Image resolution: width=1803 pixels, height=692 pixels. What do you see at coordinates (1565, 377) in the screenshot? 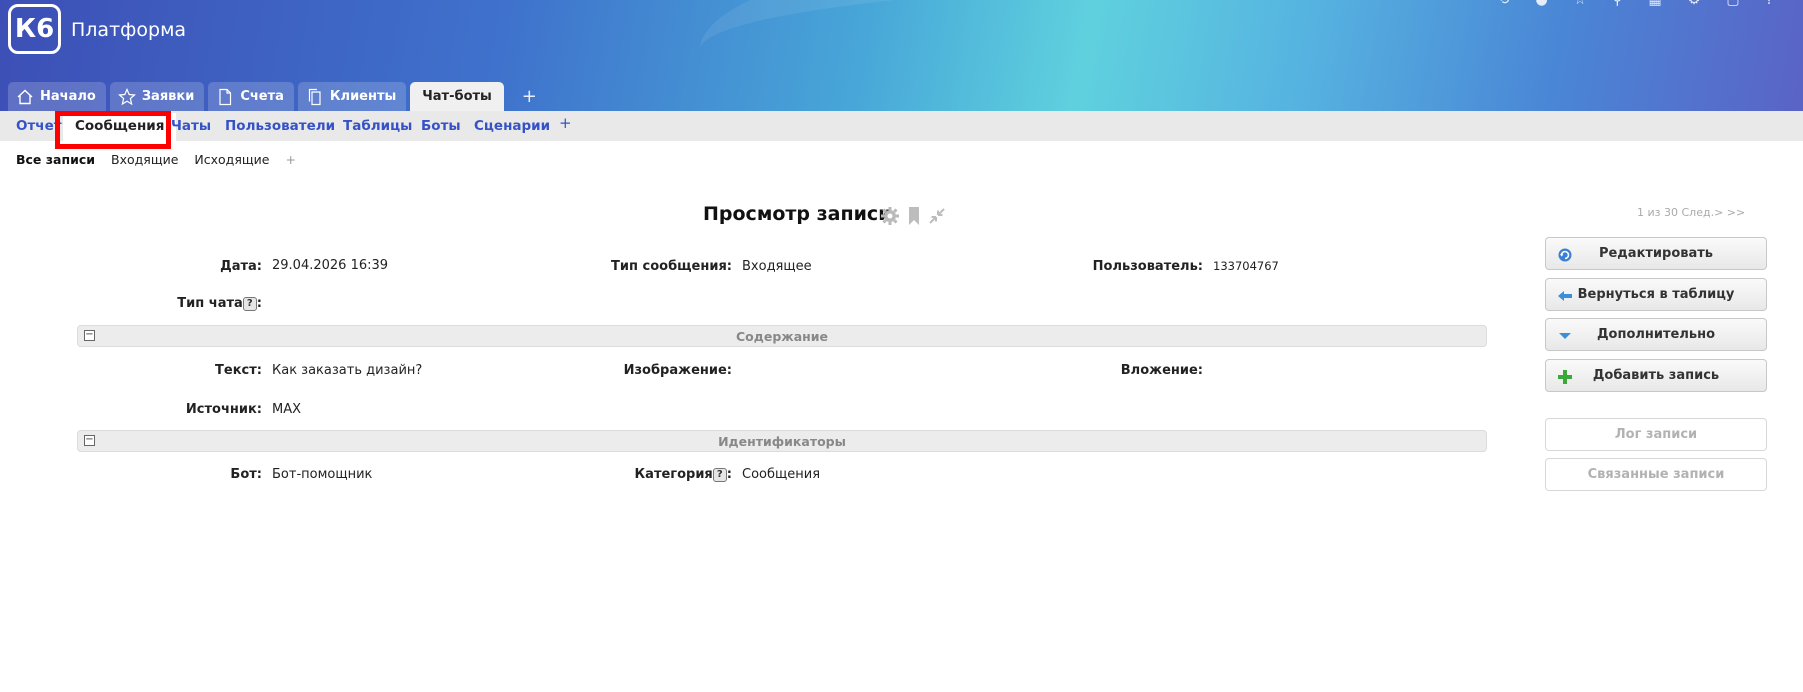
I see `plus-icon` at bounding box center [1565, 377].